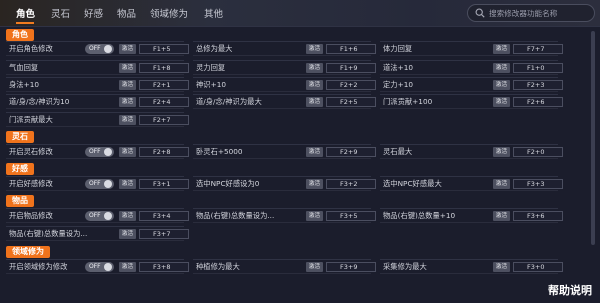  Describe the element at coordinates (593, 138) in the screenshot. I see `scrollbar` at that location.